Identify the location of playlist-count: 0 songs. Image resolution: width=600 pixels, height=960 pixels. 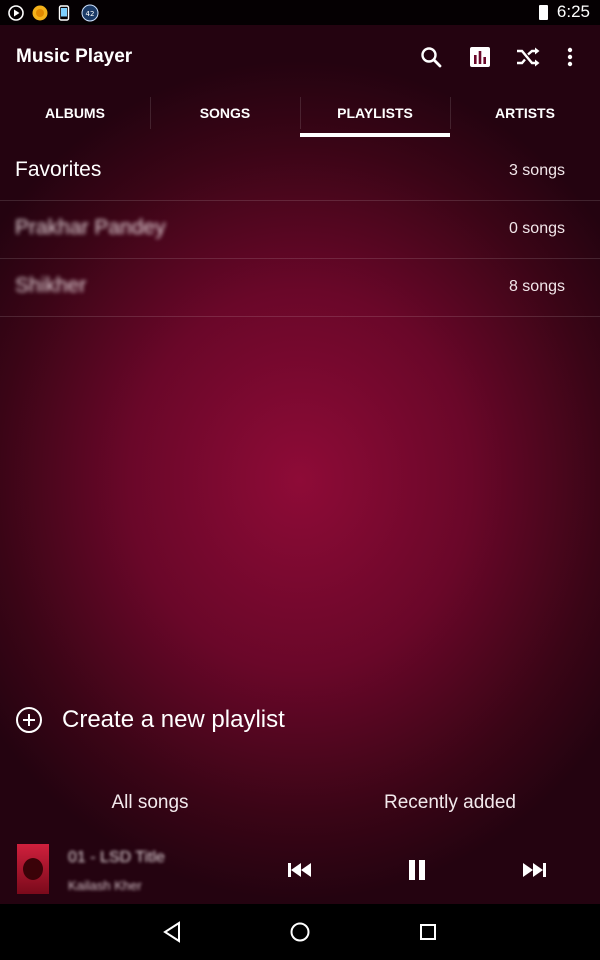
(536, 228).